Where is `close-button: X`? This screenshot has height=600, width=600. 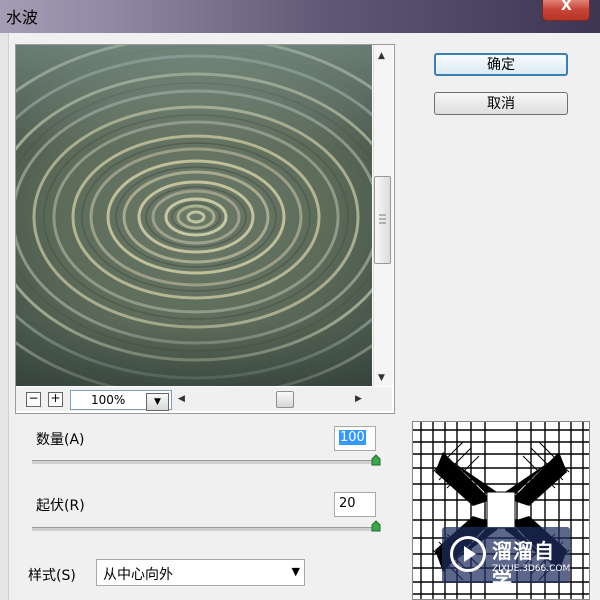 close-button: X is located at coordinates (566, 10).